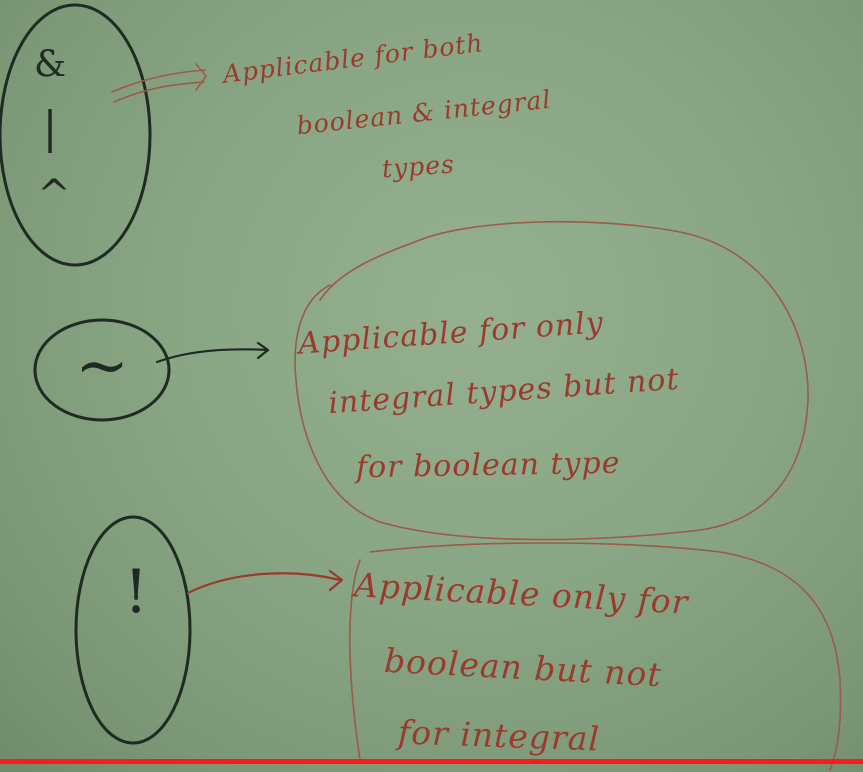 The width and height of the screenshot is (863, 772). What do you see at coordinates (50, 65) in the screenshot?
I see `ampersand-symbol: &` at bounding box center [50, 65].